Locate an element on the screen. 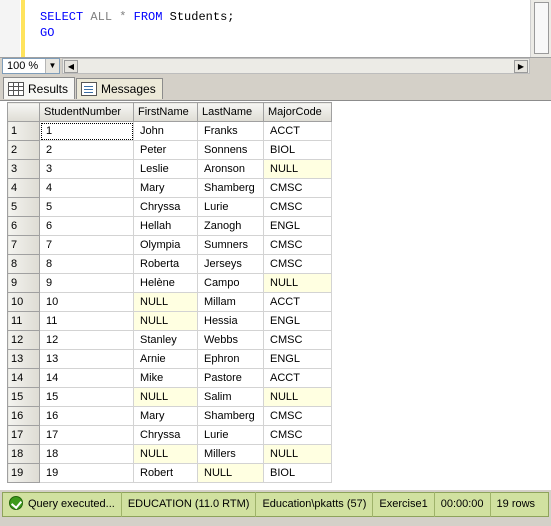 This screenshot has width=551, height=526. cell-student-number: 3 is located at coordinates (86, 169).